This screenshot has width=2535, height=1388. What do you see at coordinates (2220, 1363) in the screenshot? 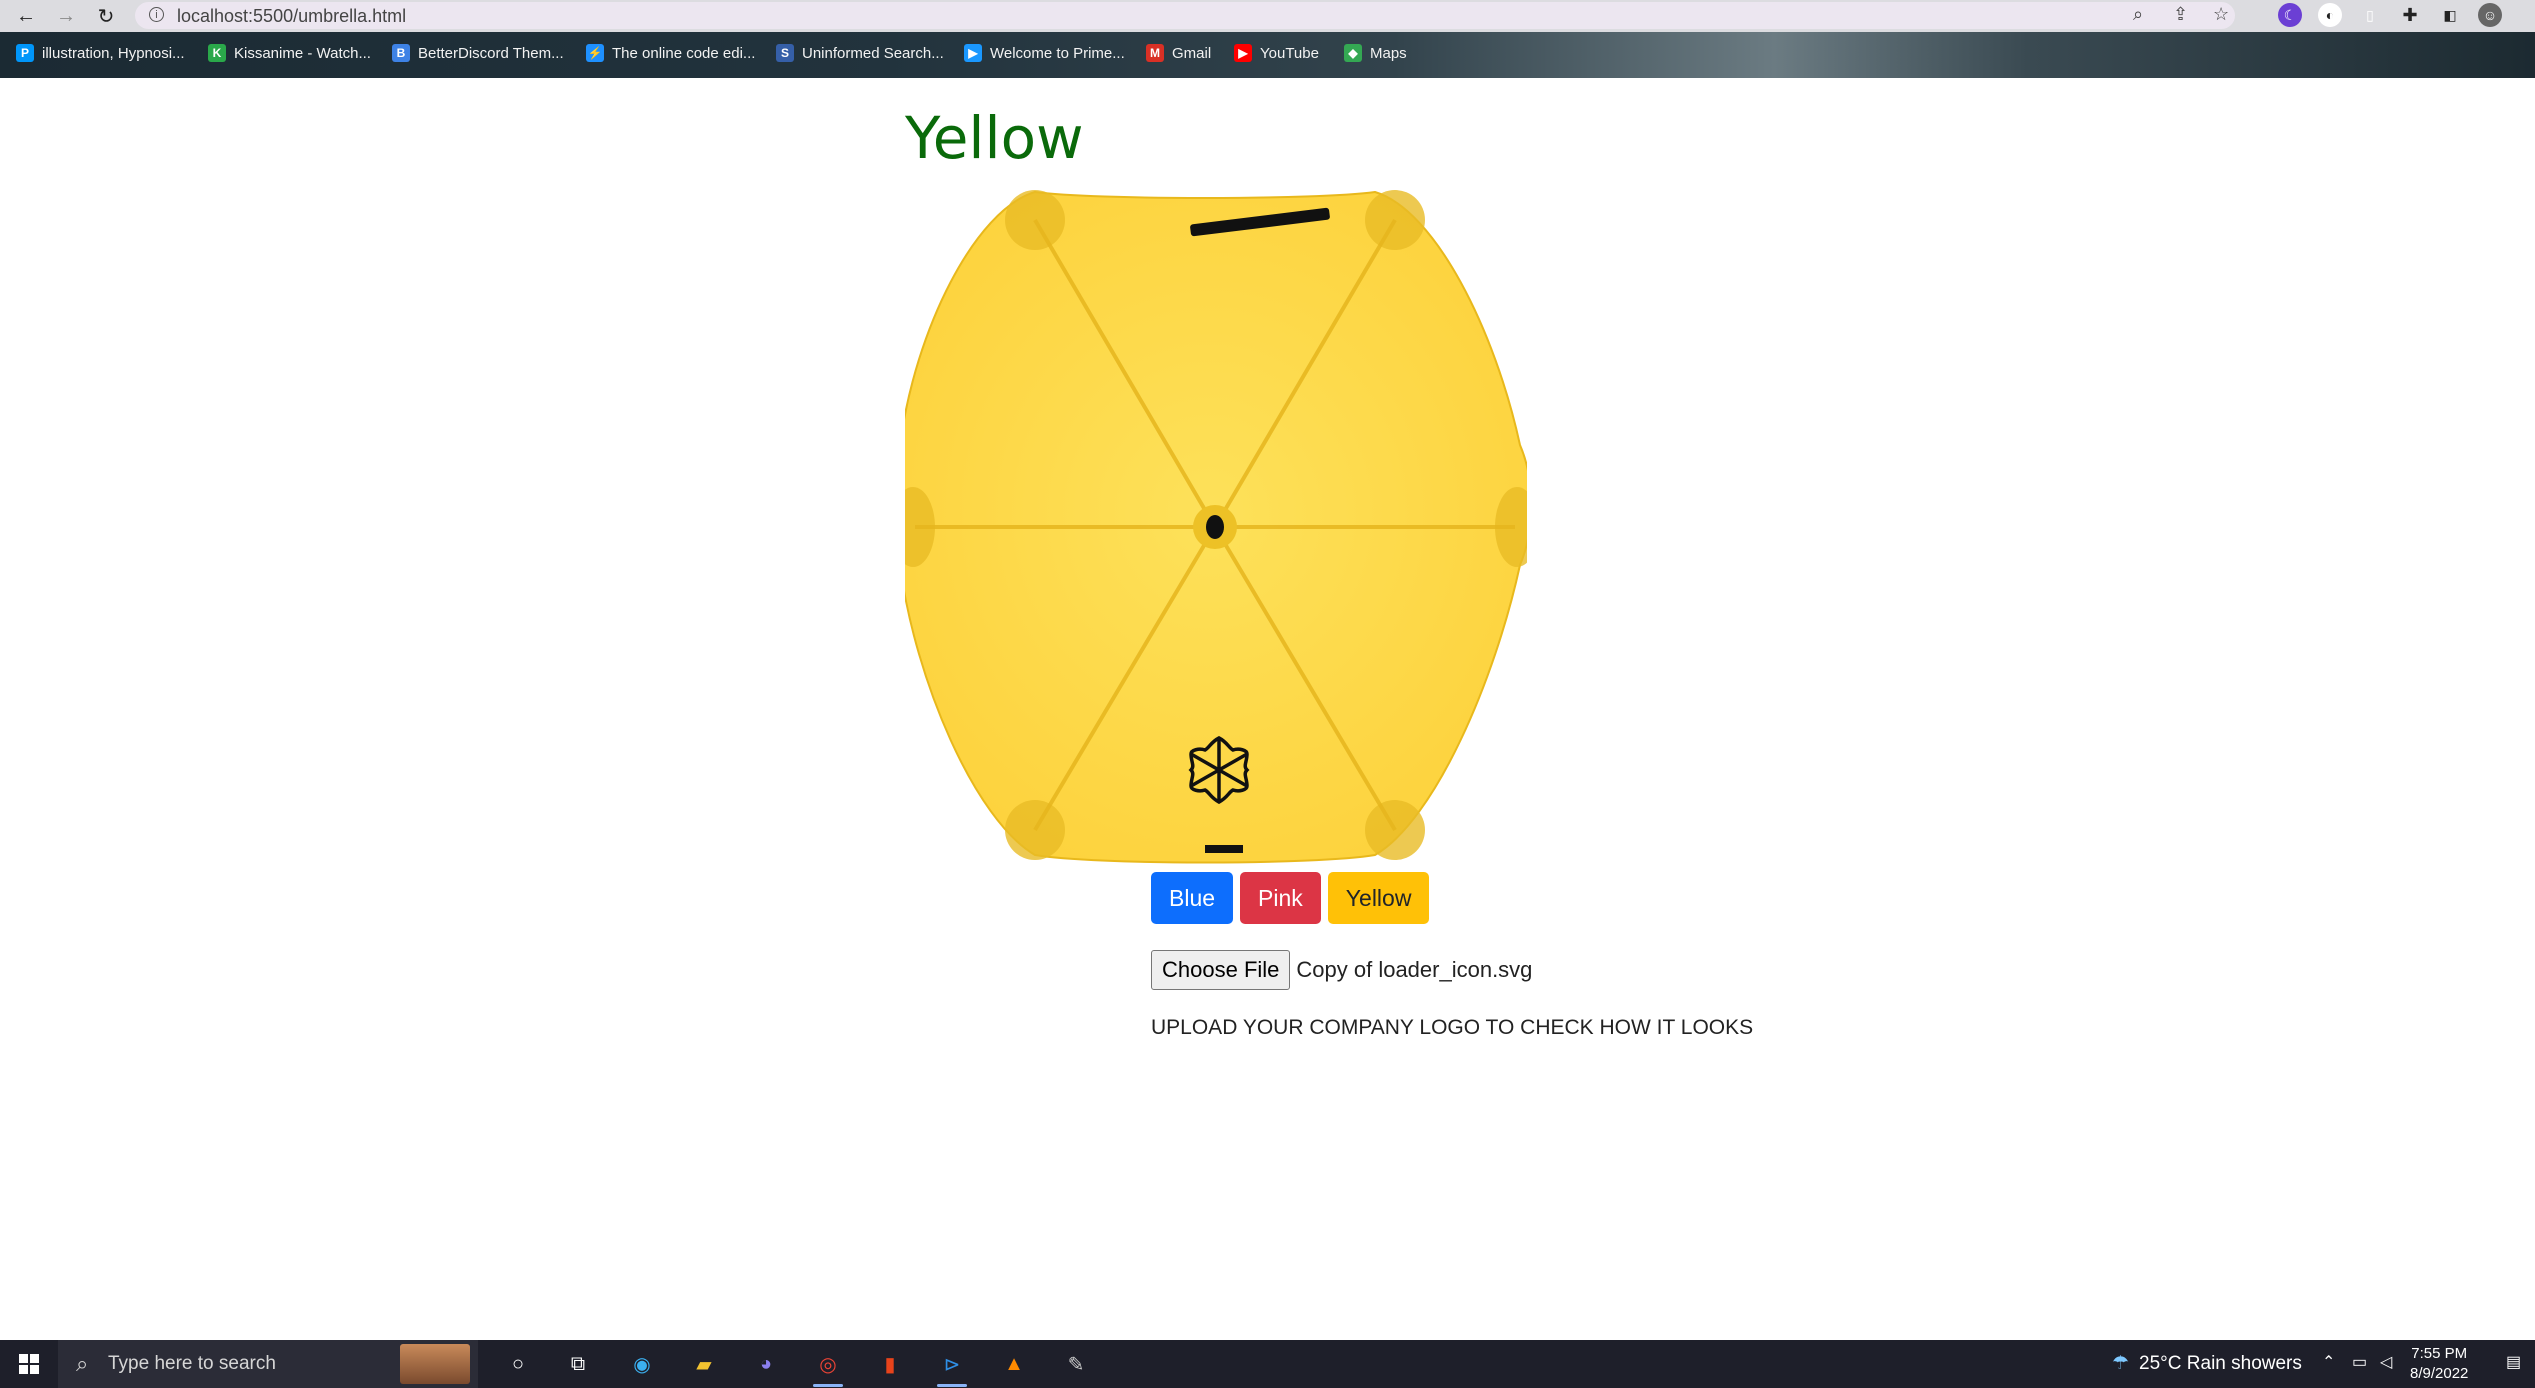
I see `weather-text: 25°C Rain showers` at bounding box center [2220, 1363].